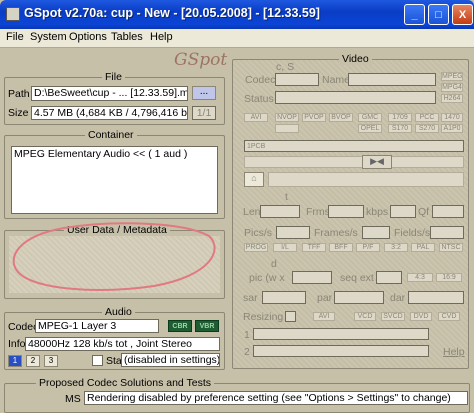 The height and width of the screenshot is (413, 474). What do you see at coordinates (377, 162) in the screenshot?
I see `timeline-marker-icon: ▶◀` at bounding box center [377, 162].